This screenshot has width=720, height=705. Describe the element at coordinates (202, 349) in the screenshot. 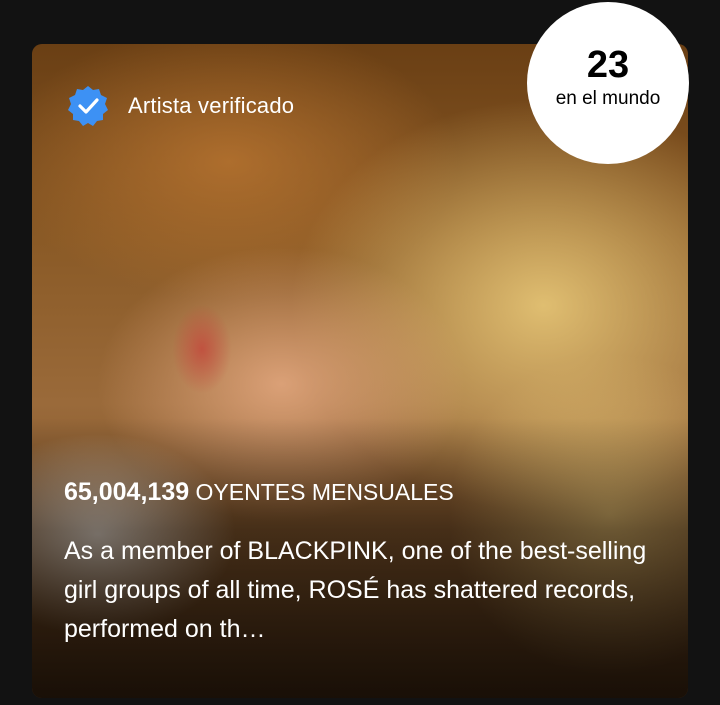

I see `photo-detail` at that location.